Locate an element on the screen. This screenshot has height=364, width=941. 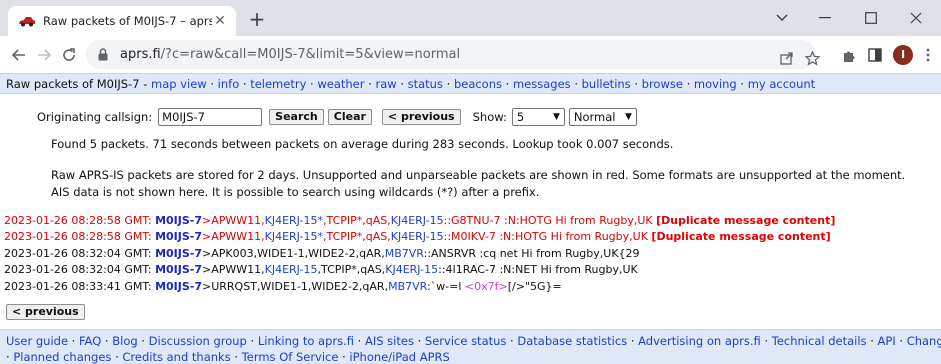
view-select: Normal ▼ is located at coordinates (602, 117).